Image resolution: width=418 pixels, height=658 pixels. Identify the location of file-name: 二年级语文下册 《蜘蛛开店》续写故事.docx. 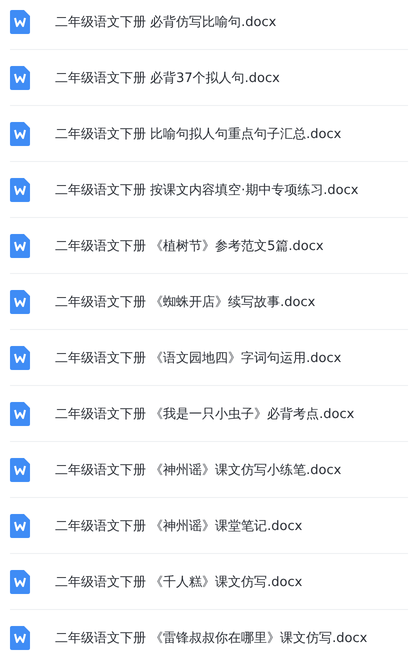
(185, 301).